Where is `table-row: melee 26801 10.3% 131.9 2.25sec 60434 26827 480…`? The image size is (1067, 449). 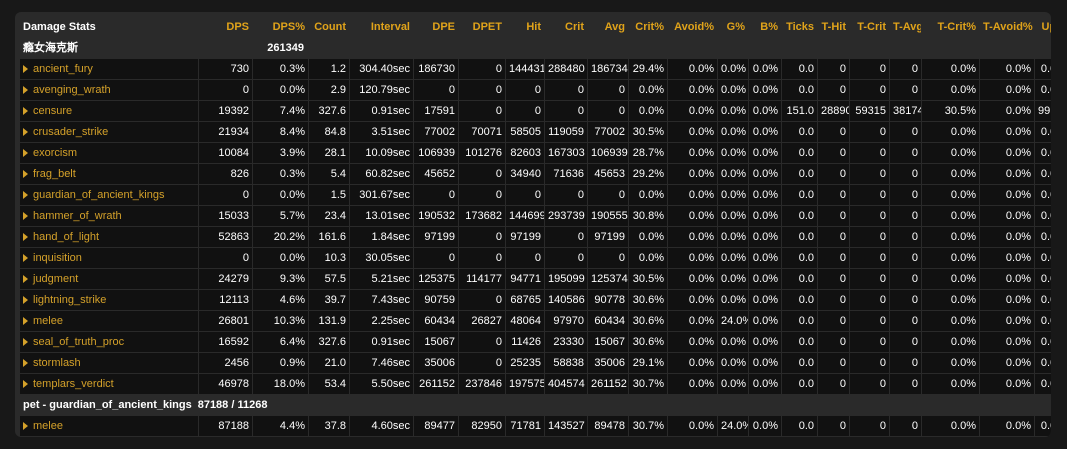
table-row: melee 26801 10.3% 131.9 2.25sec 60434 26827 480… is located at coordinates (535, 321).